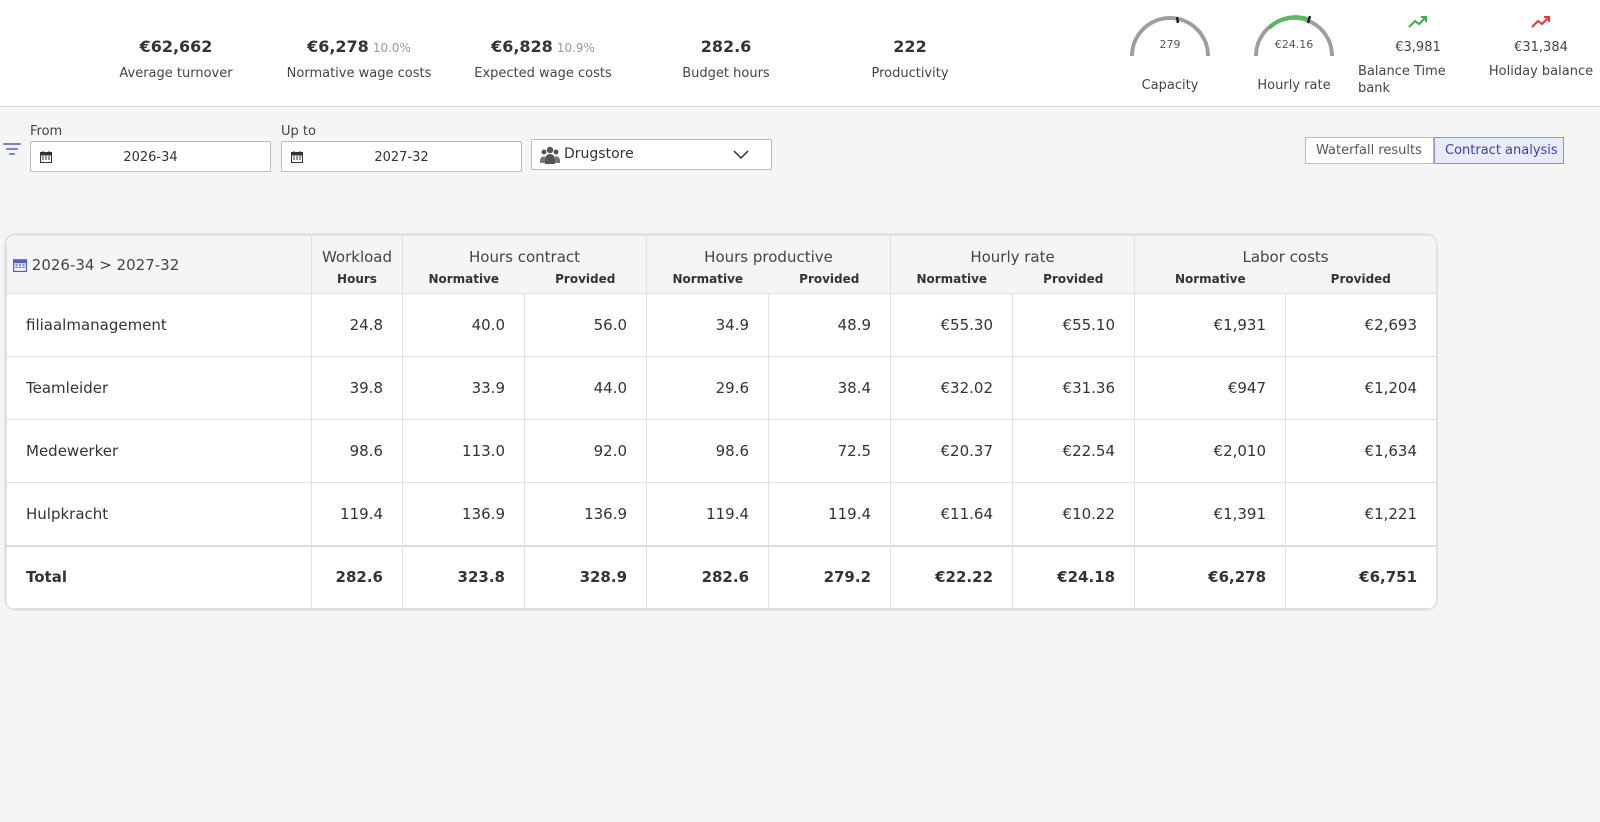  Describe the element at coordinates (769, 250) in the screenshot. I see `group-header-hours-productive: Hours productive` at that location.